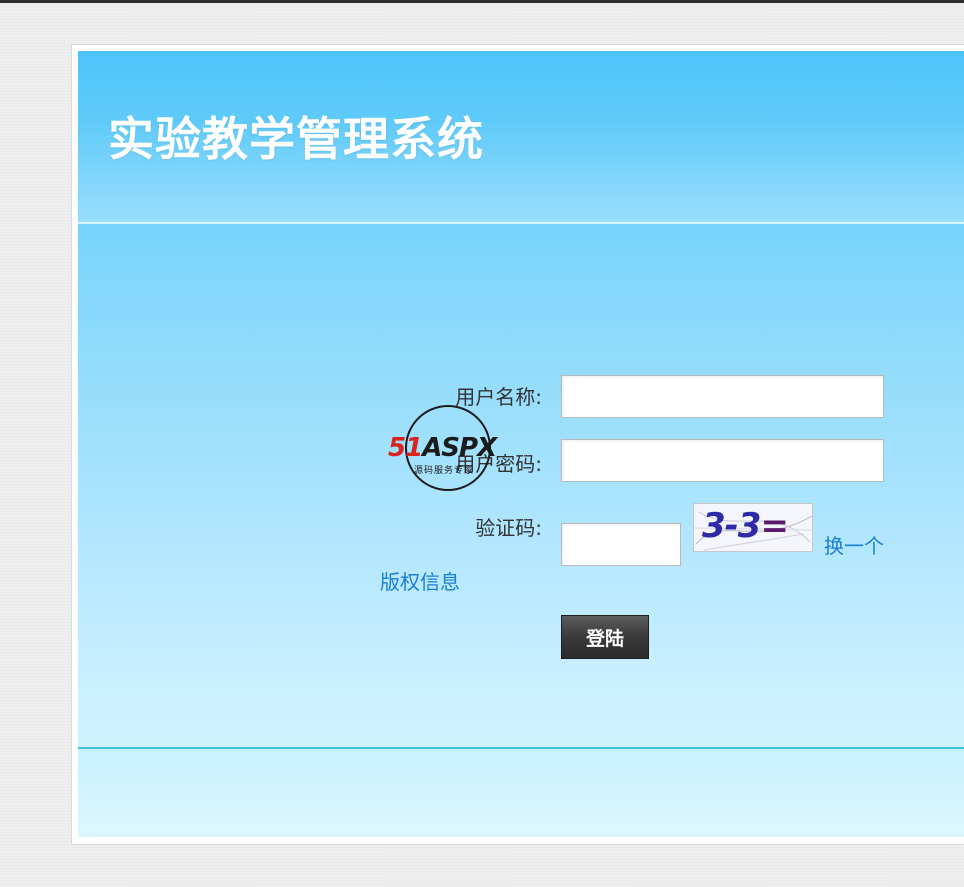  Describe the element at coordinates (442, 448) in the screenshot. I see `watermark-brand: 51ASPX` at that location.